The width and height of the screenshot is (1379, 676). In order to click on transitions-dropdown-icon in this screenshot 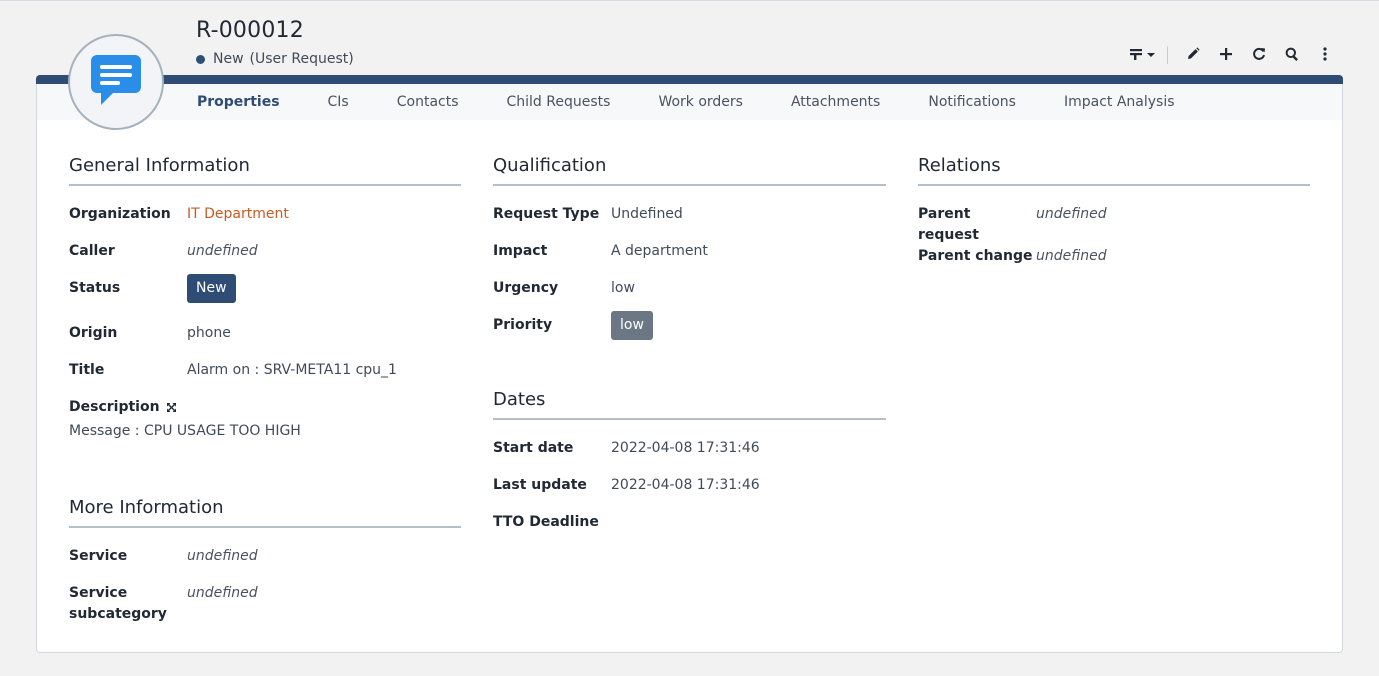, I will do `click(1143, 55)`.